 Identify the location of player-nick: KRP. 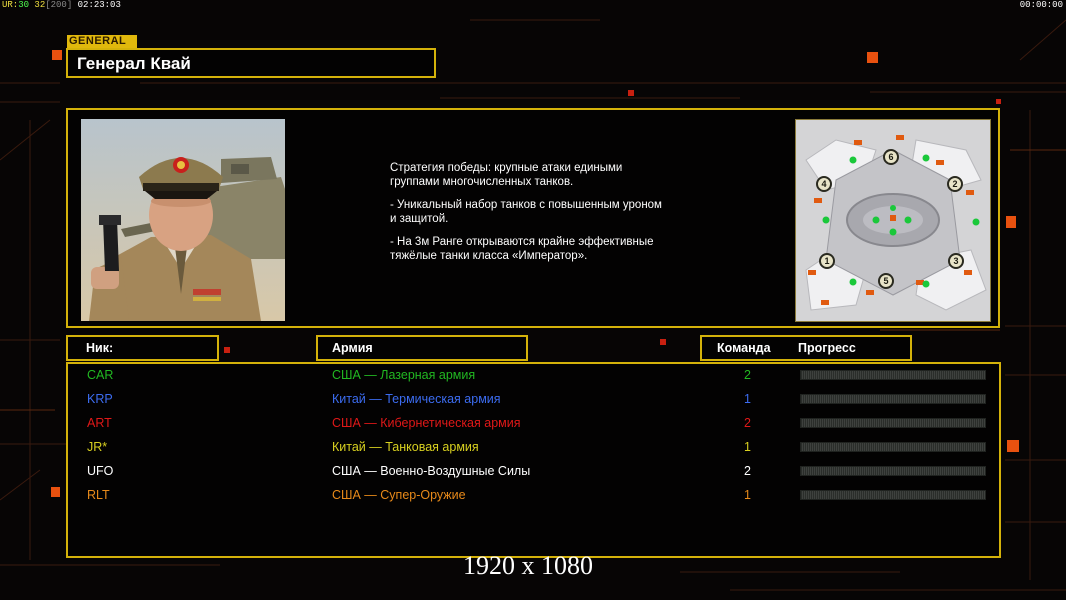
(100, 399).